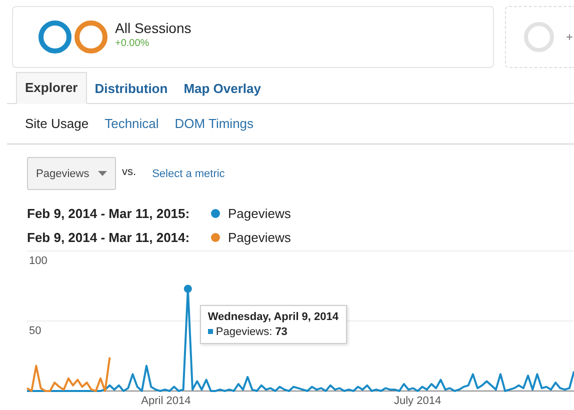  What do you see at coordinates (188, 174) in the screenshot?
I see `select-metric-link: Select a metric` at bounding box center [188, 174].